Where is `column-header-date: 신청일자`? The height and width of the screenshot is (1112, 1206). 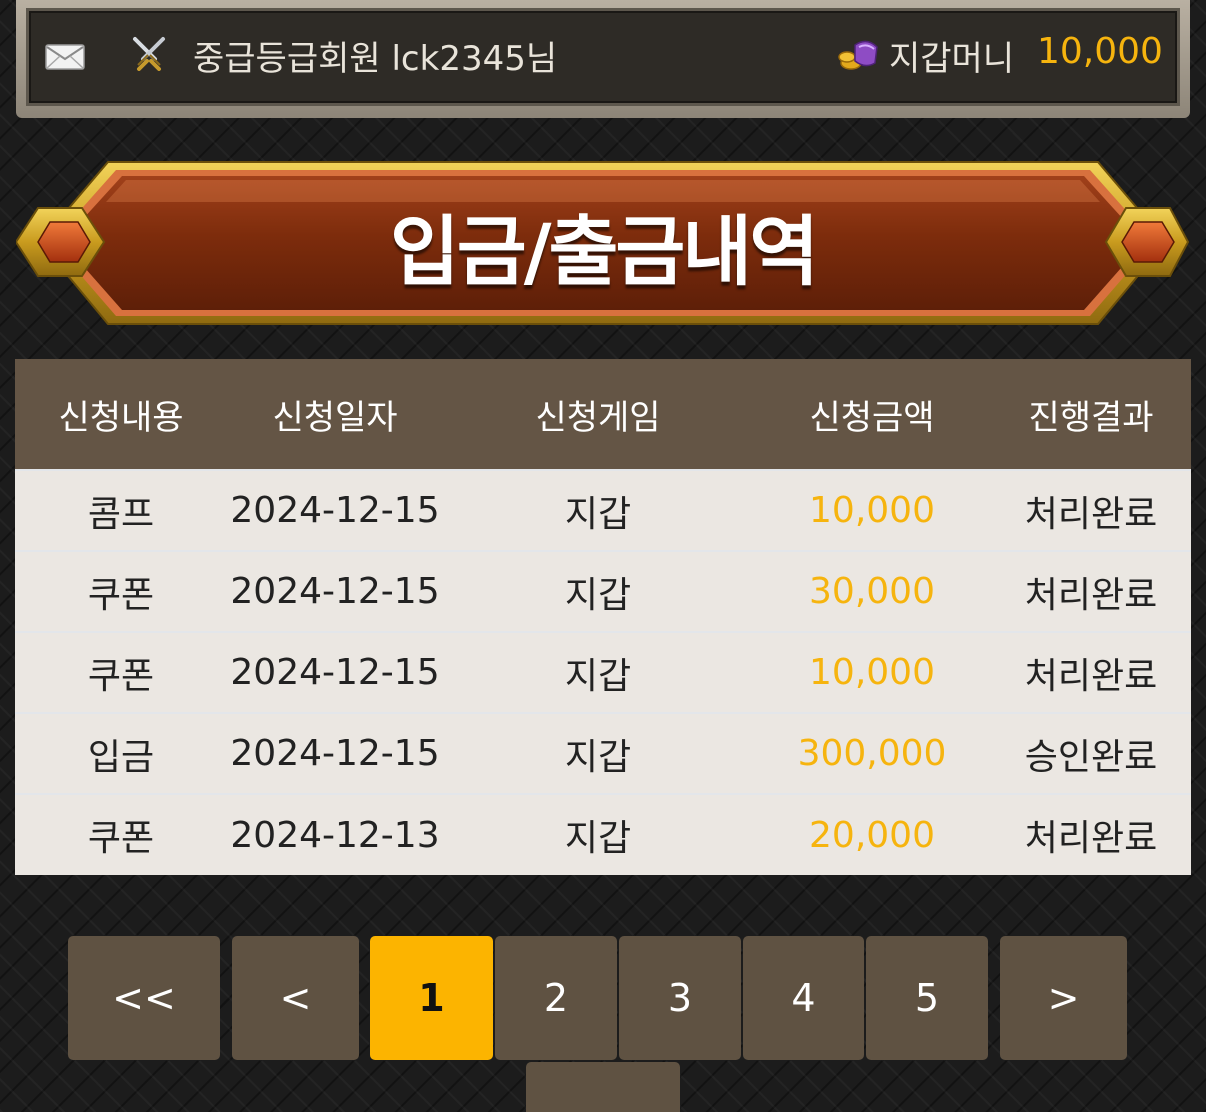 column-header-date: 신청일자 is located at coordinates (335, 417).